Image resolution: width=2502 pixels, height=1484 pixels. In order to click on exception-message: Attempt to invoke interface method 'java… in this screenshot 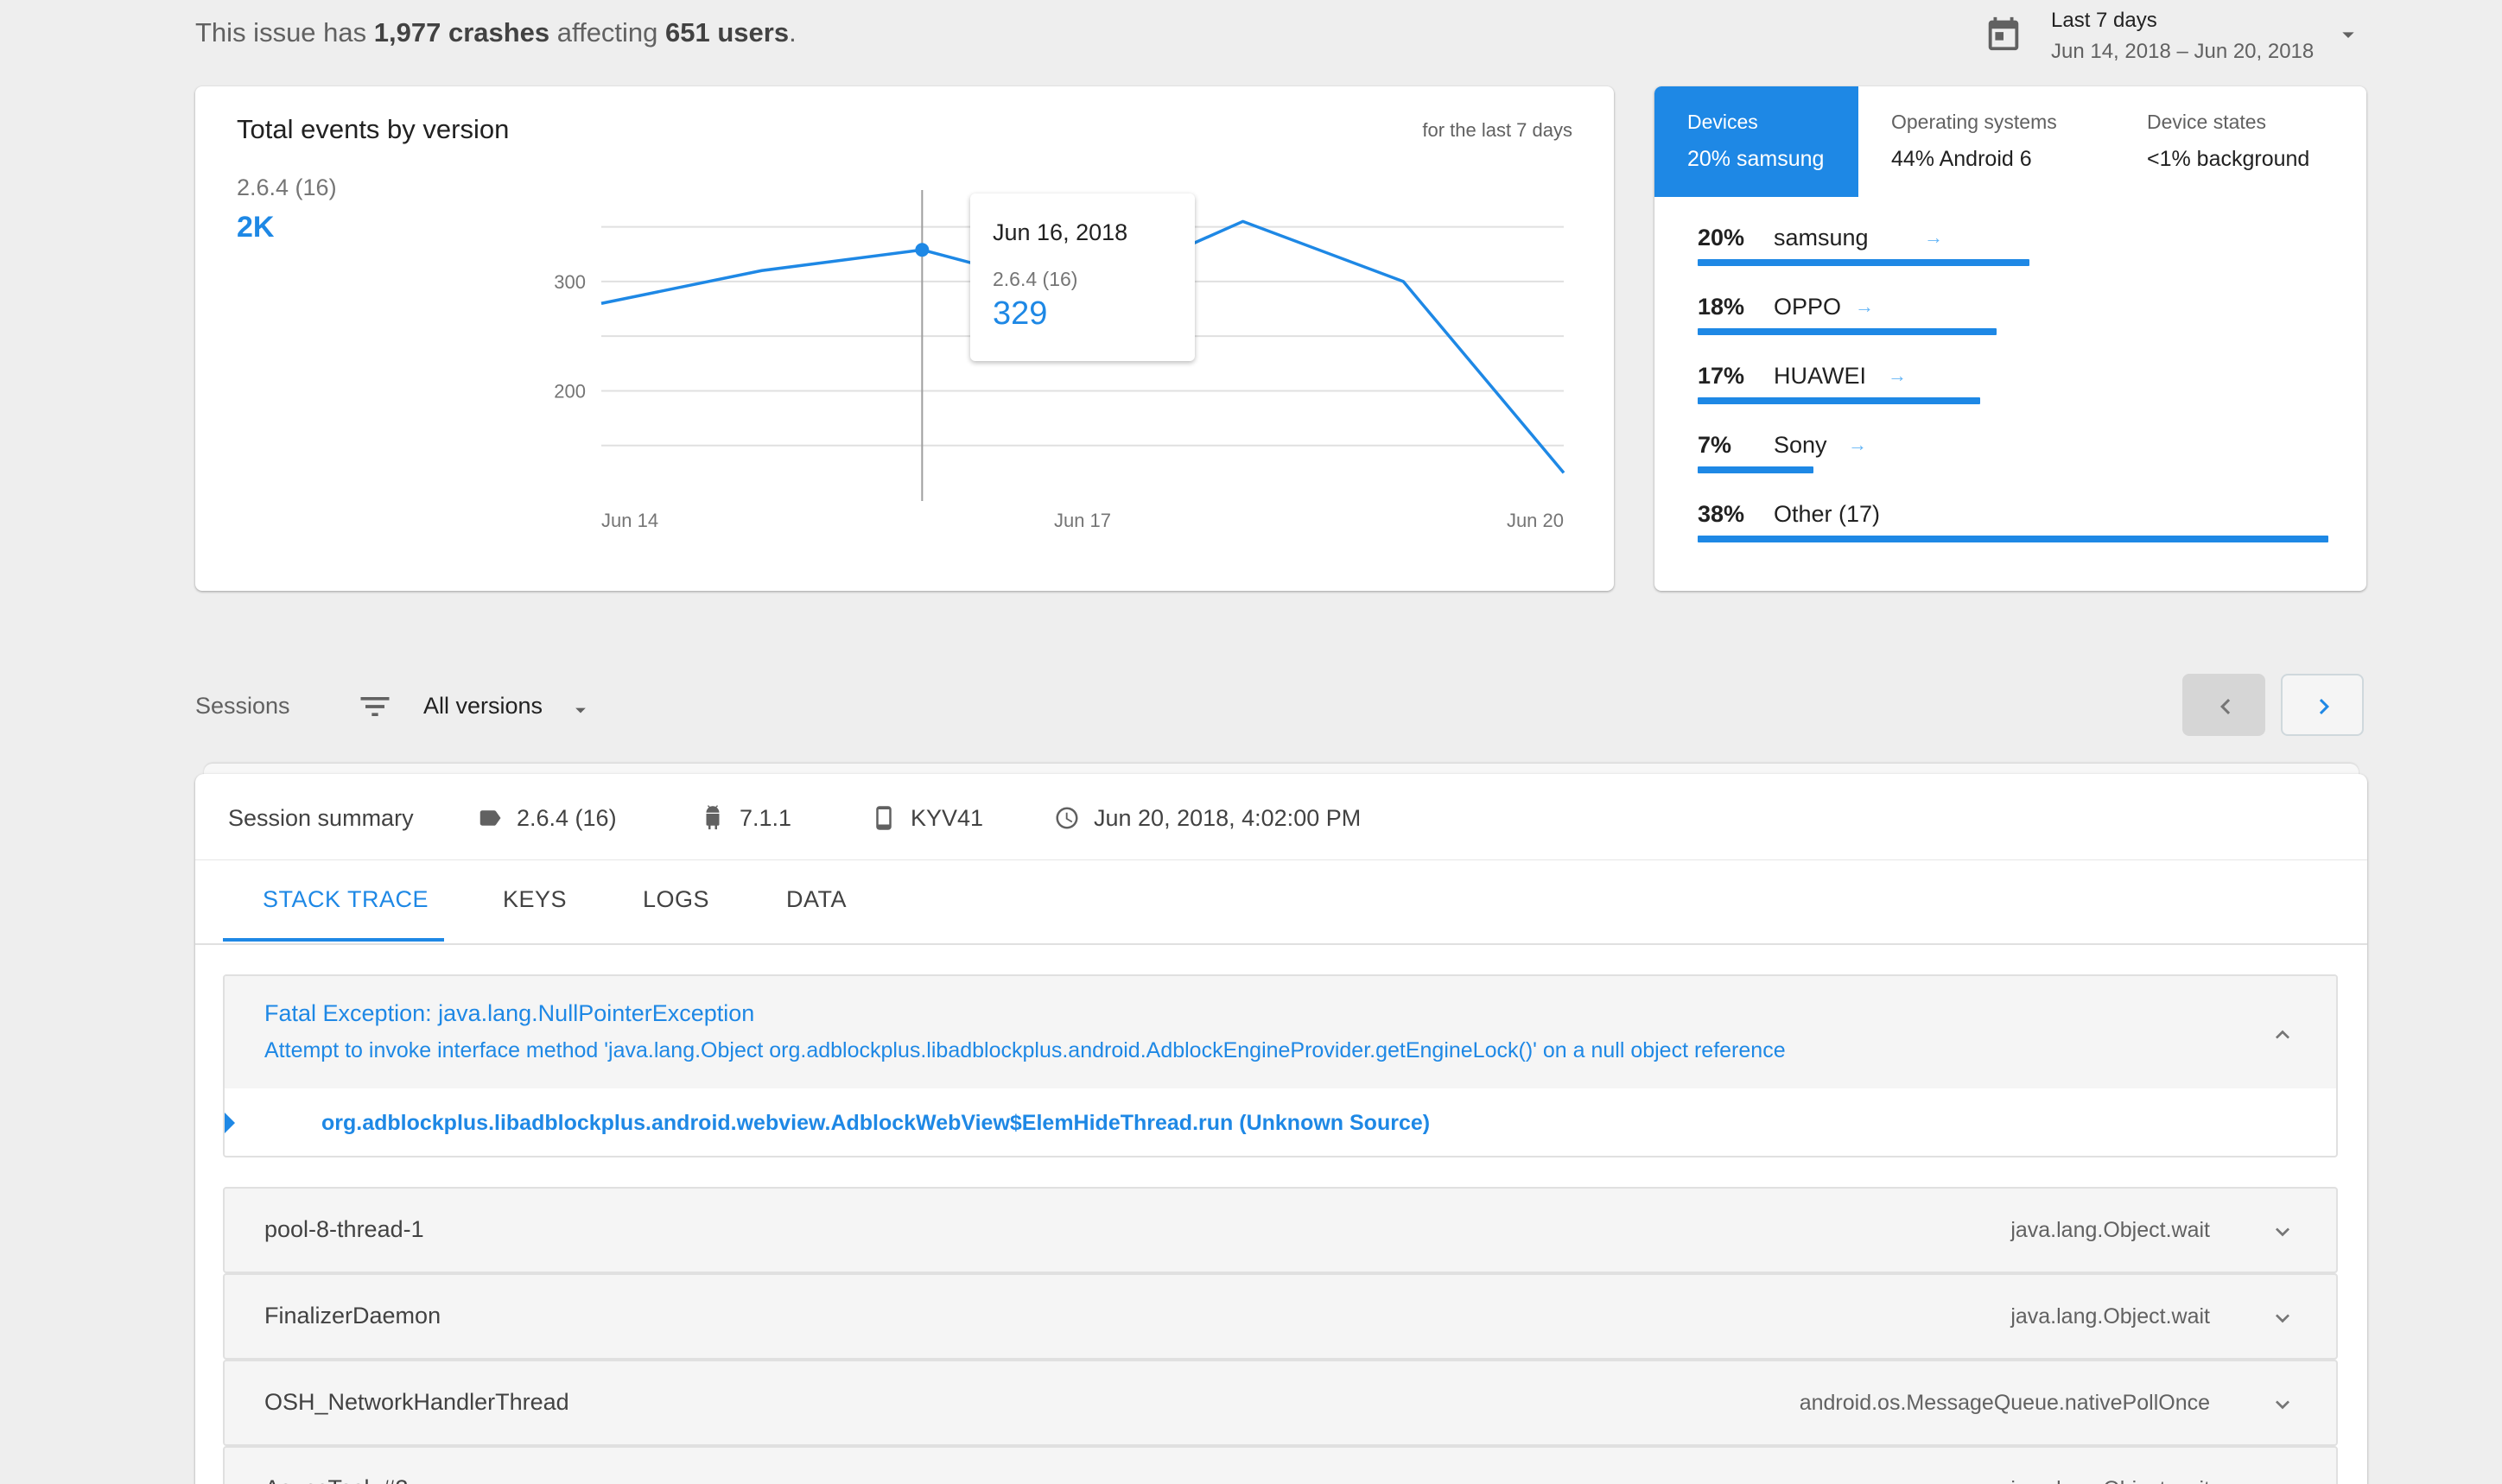, I will do `click(1025, 1050)`.